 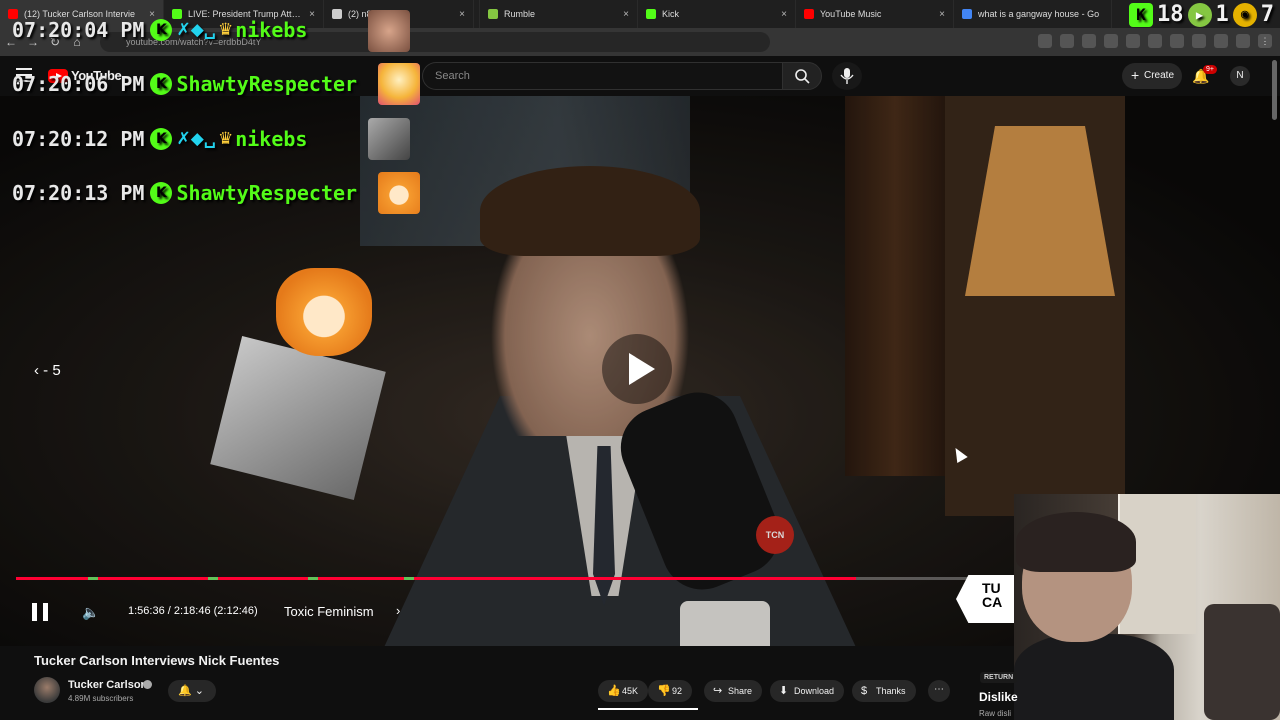 I want to click on share-button: ↪ Share, so click(x=733, y=691).